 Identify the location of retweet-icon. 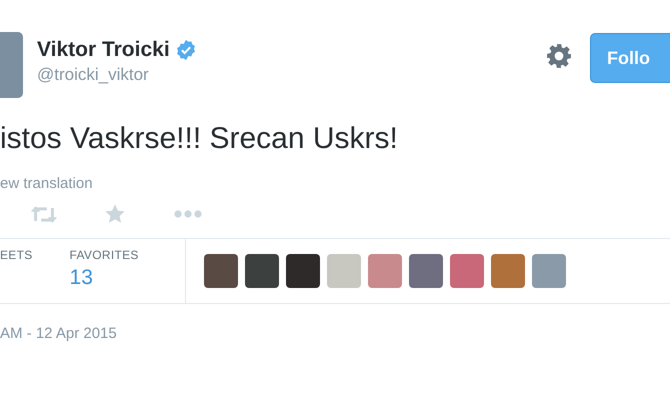
(44, 214).